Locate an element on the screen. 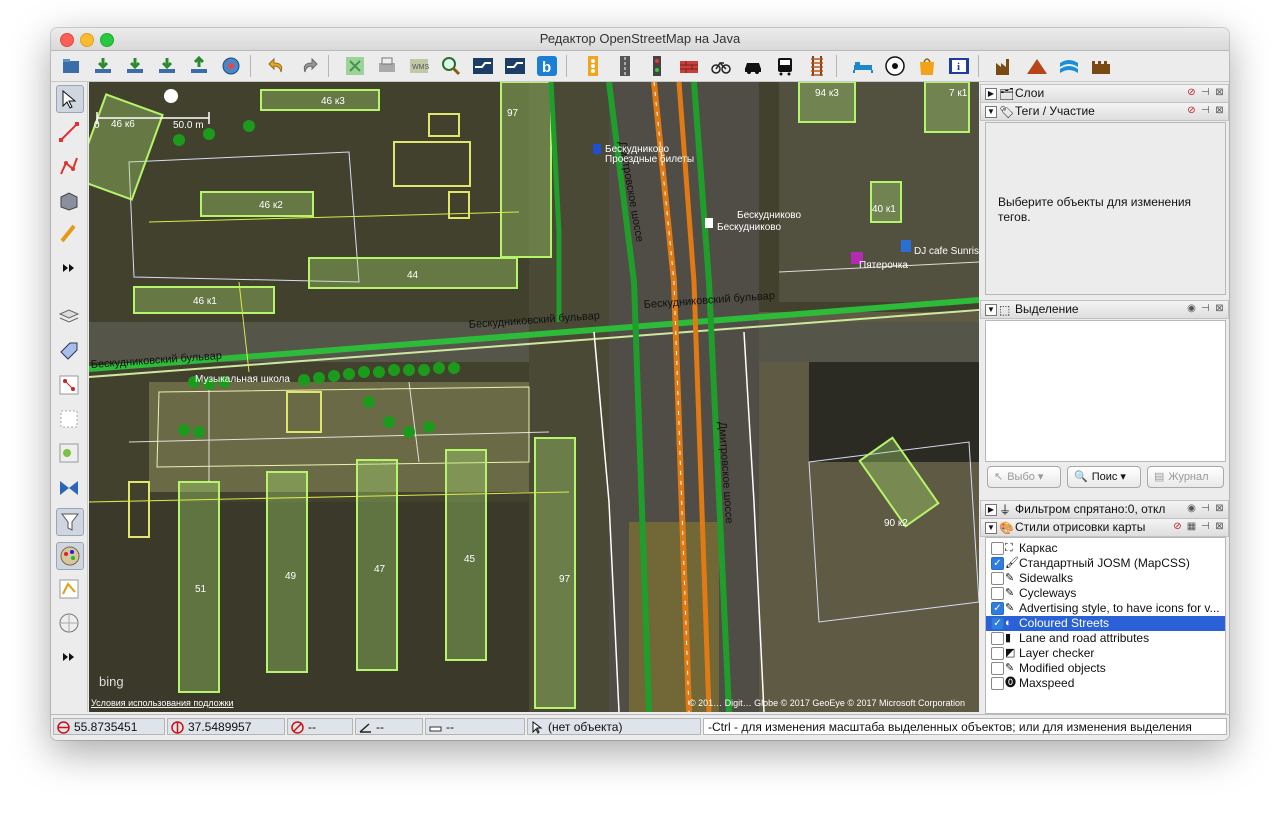 Image resolution: width=1280 pixels, height=813 pixels. style-item: ✎ Sidewalks is located at coordinates (1105, 578).